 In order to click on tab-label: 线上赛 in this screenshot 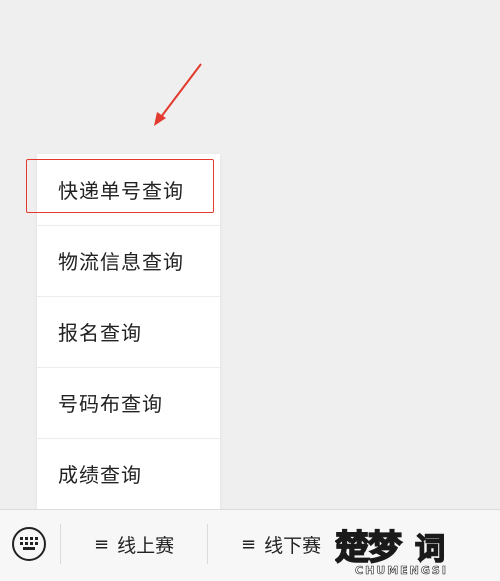, I will do `click(146, 545)`.